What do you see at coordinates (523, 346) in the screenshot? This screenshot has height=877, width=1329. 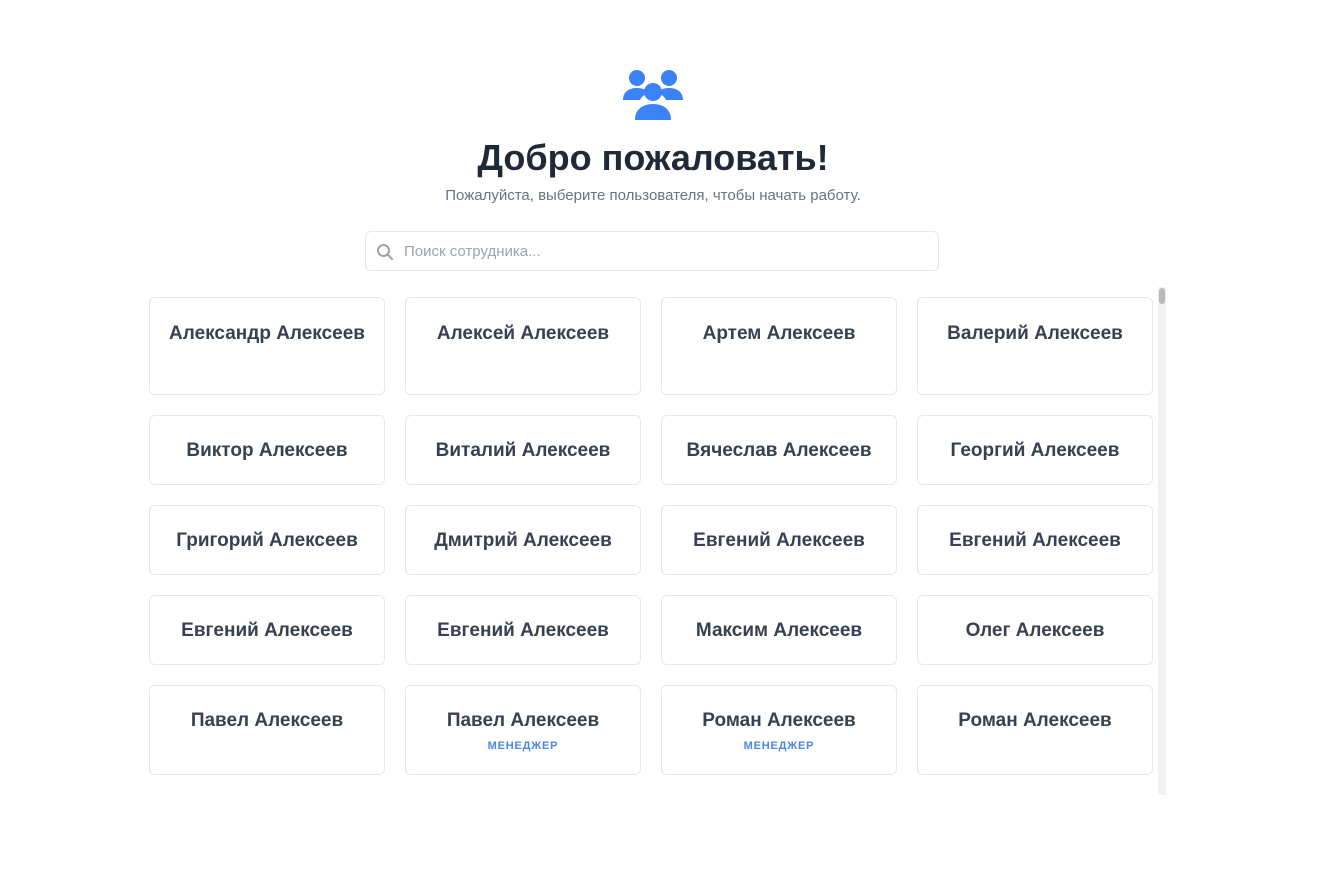 I see `user-card: Алексей Алексеев` at bounding box center [523, 346].